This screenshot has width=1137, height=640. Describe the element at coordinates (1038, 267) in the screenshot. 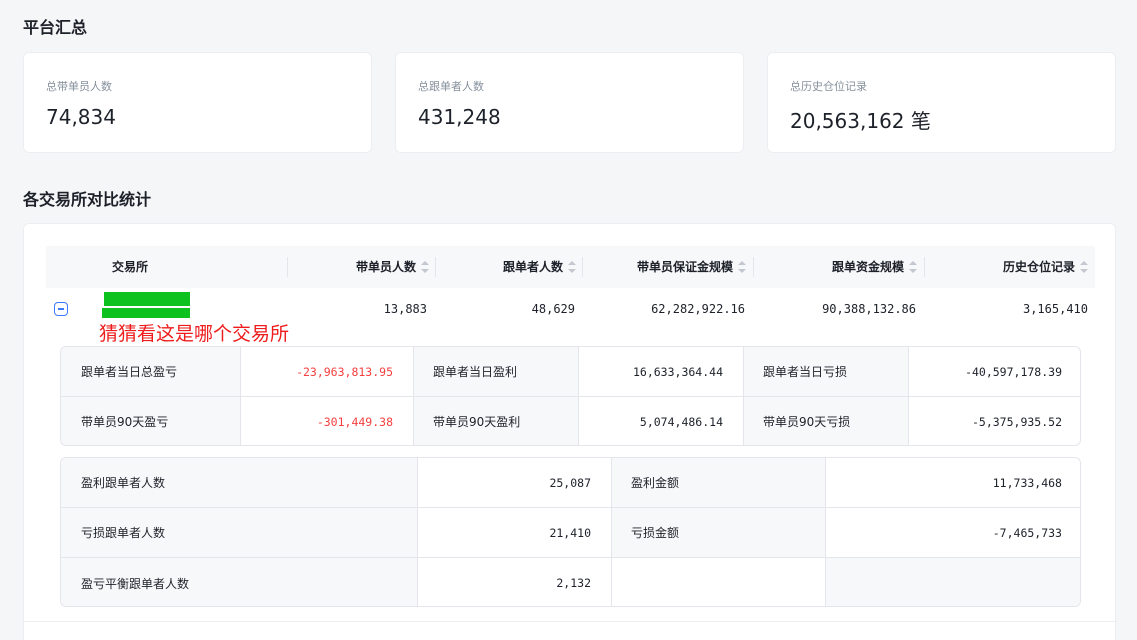

I see `column-header-label: 历史仓位记录` at that location.